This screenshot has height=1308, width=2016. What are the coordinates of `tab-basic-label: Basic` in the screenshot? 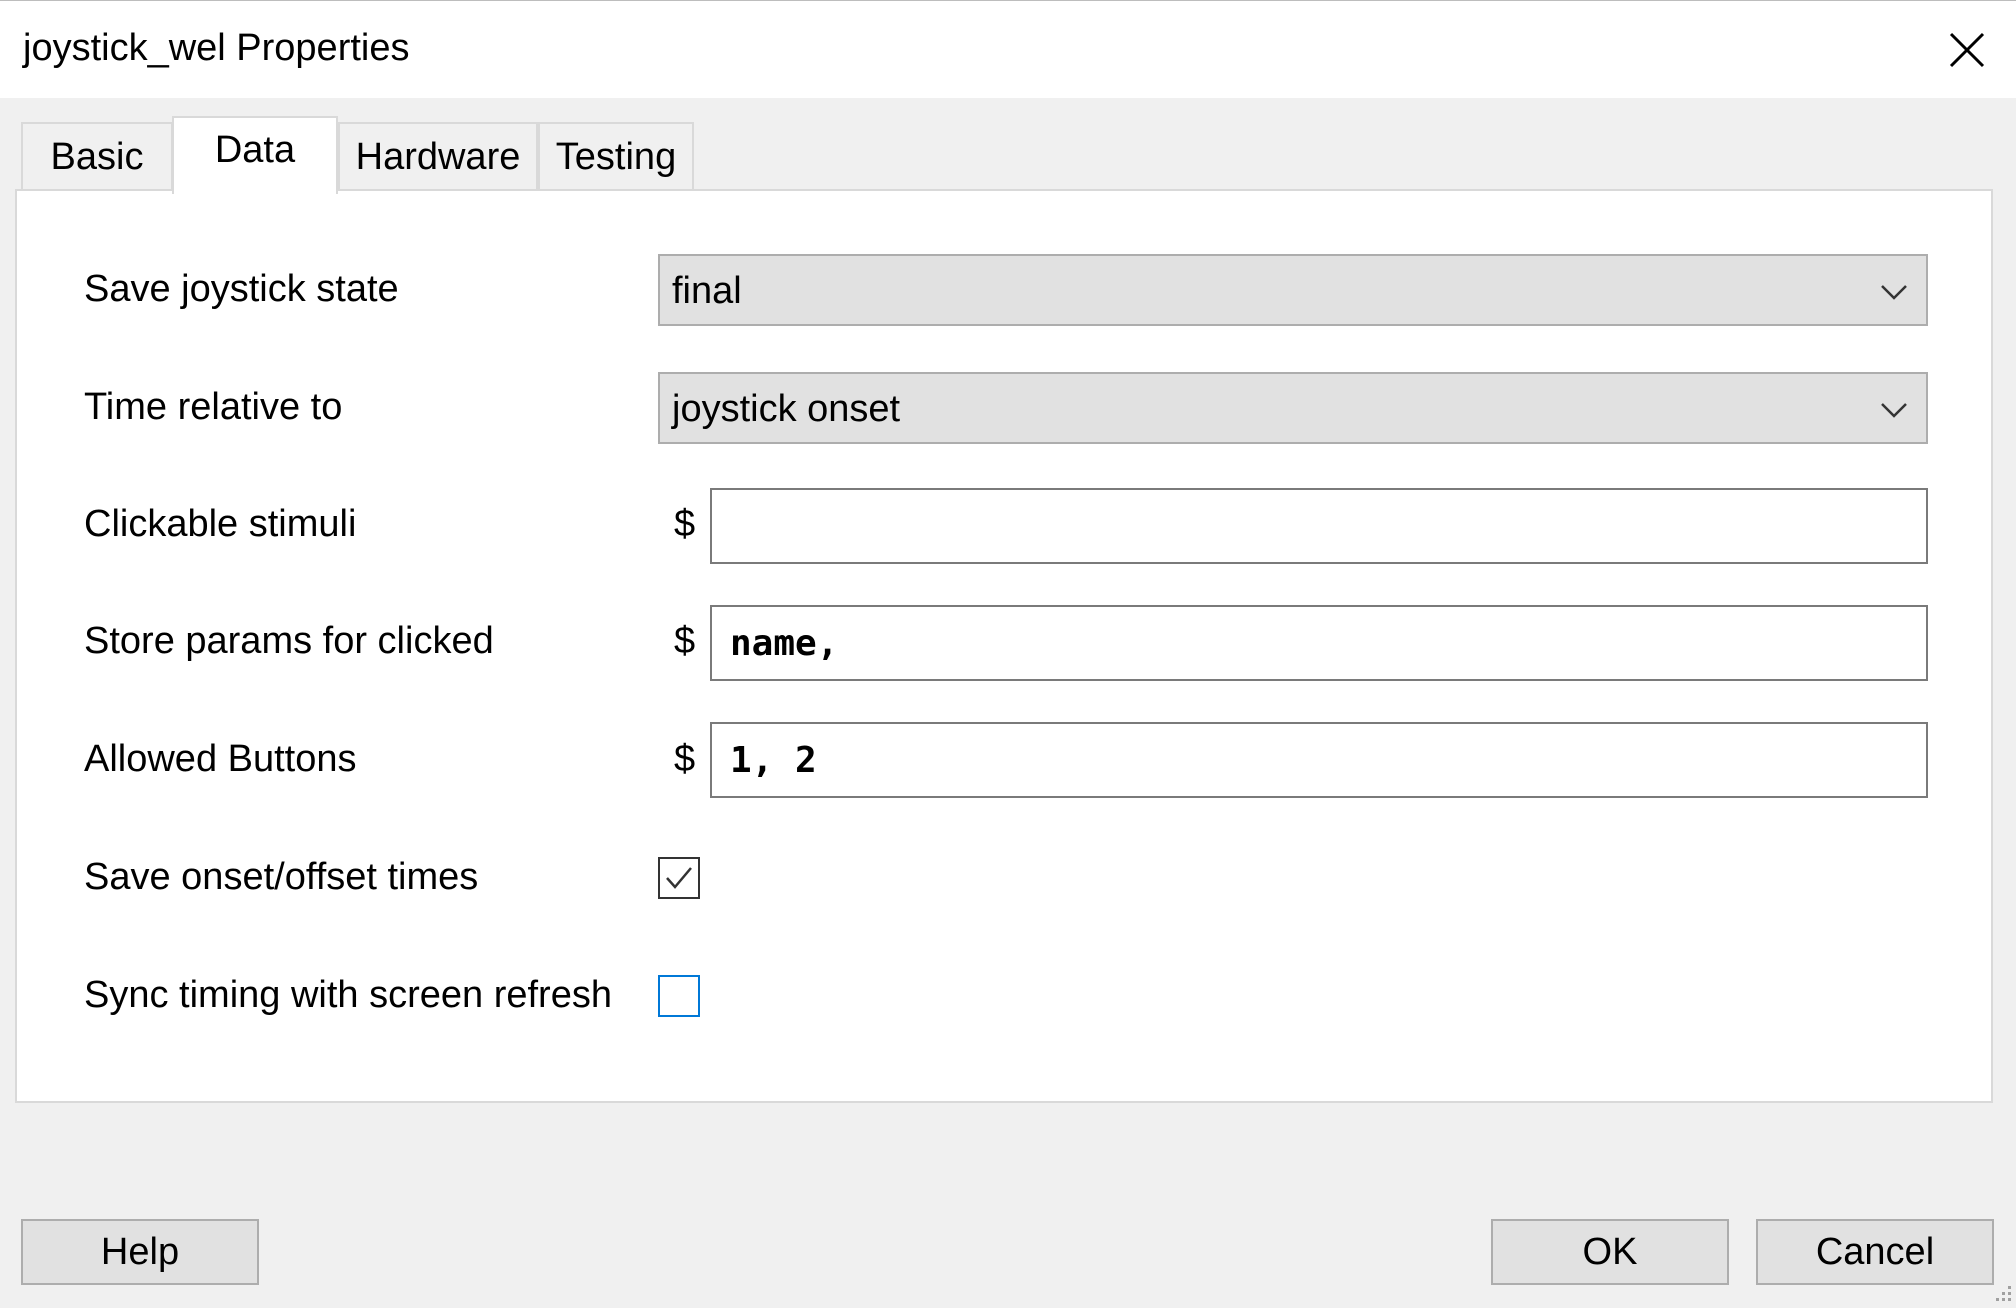 It's located at (97, 156).